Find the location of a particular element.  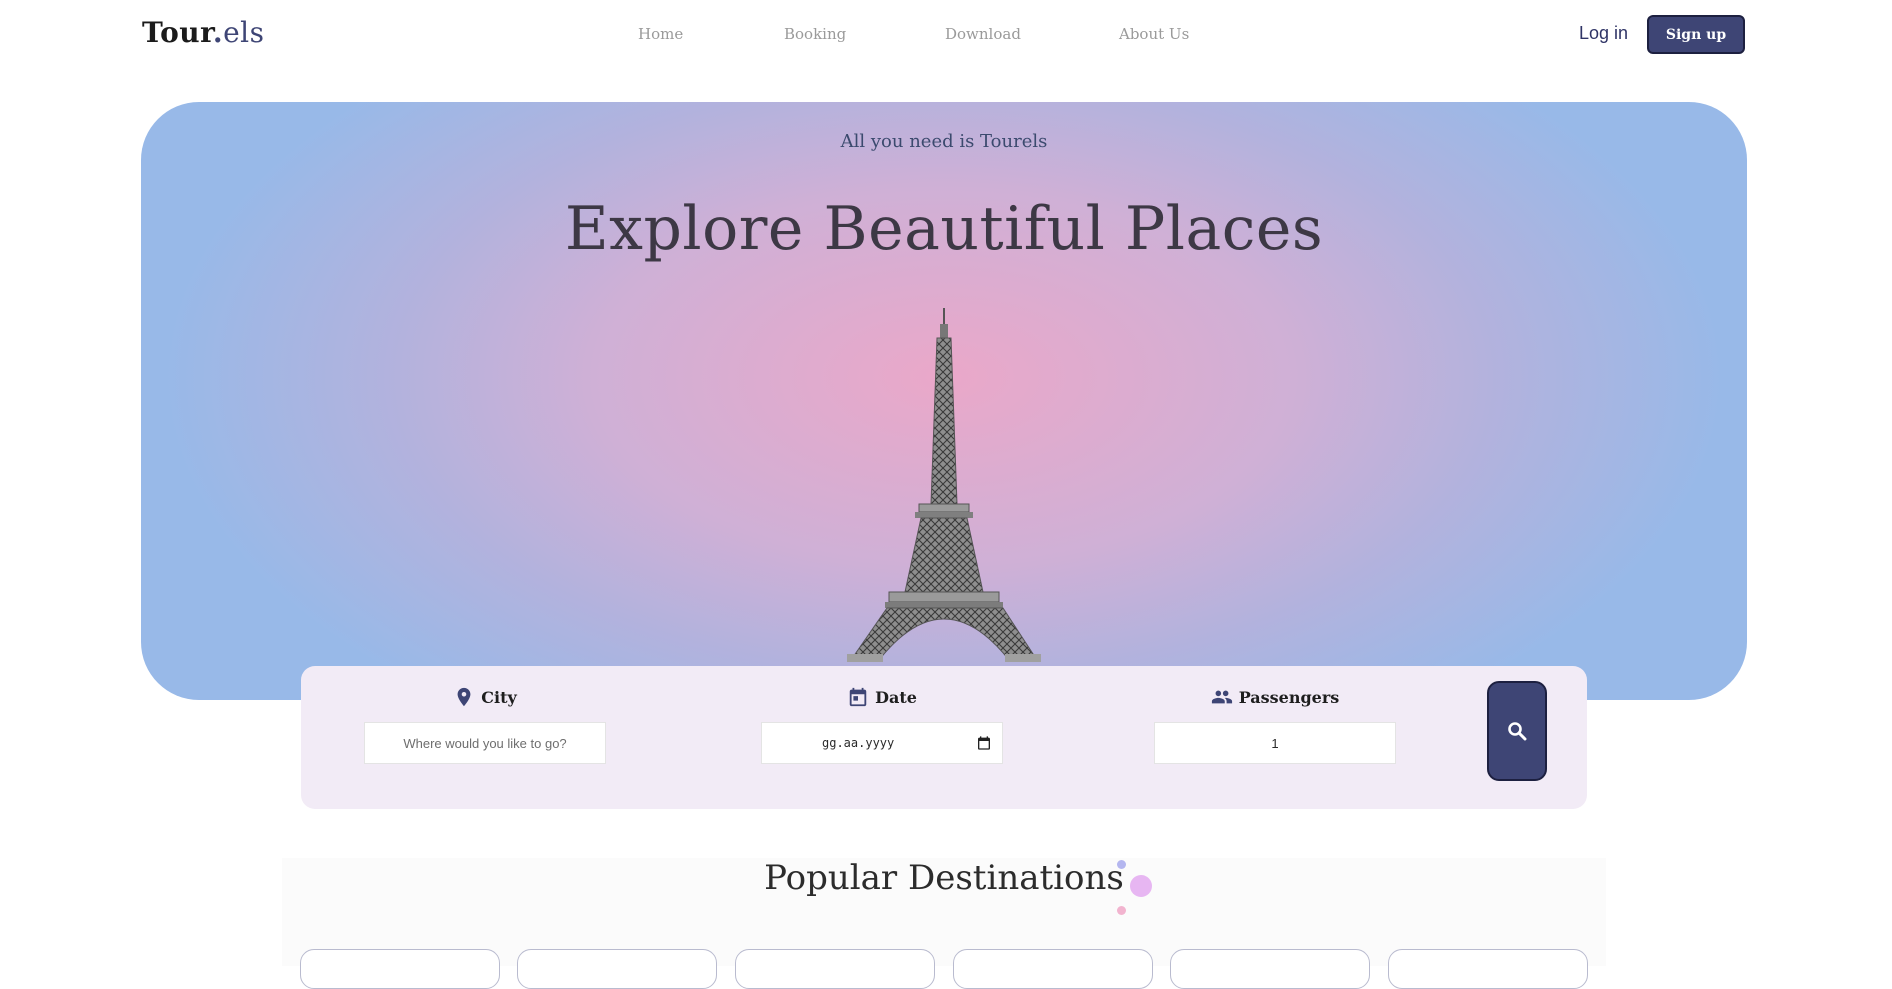

date-field: Date gg.aa.yyyy is located at coordinates (882, 724).